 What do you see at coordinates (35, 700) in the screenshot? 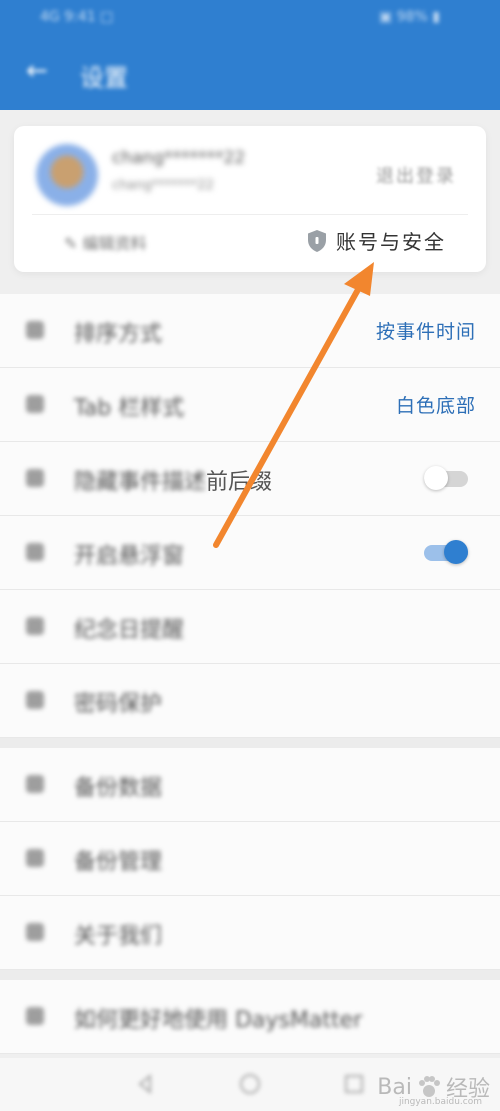
I see `key-icon` at bounding box center [35, 700].